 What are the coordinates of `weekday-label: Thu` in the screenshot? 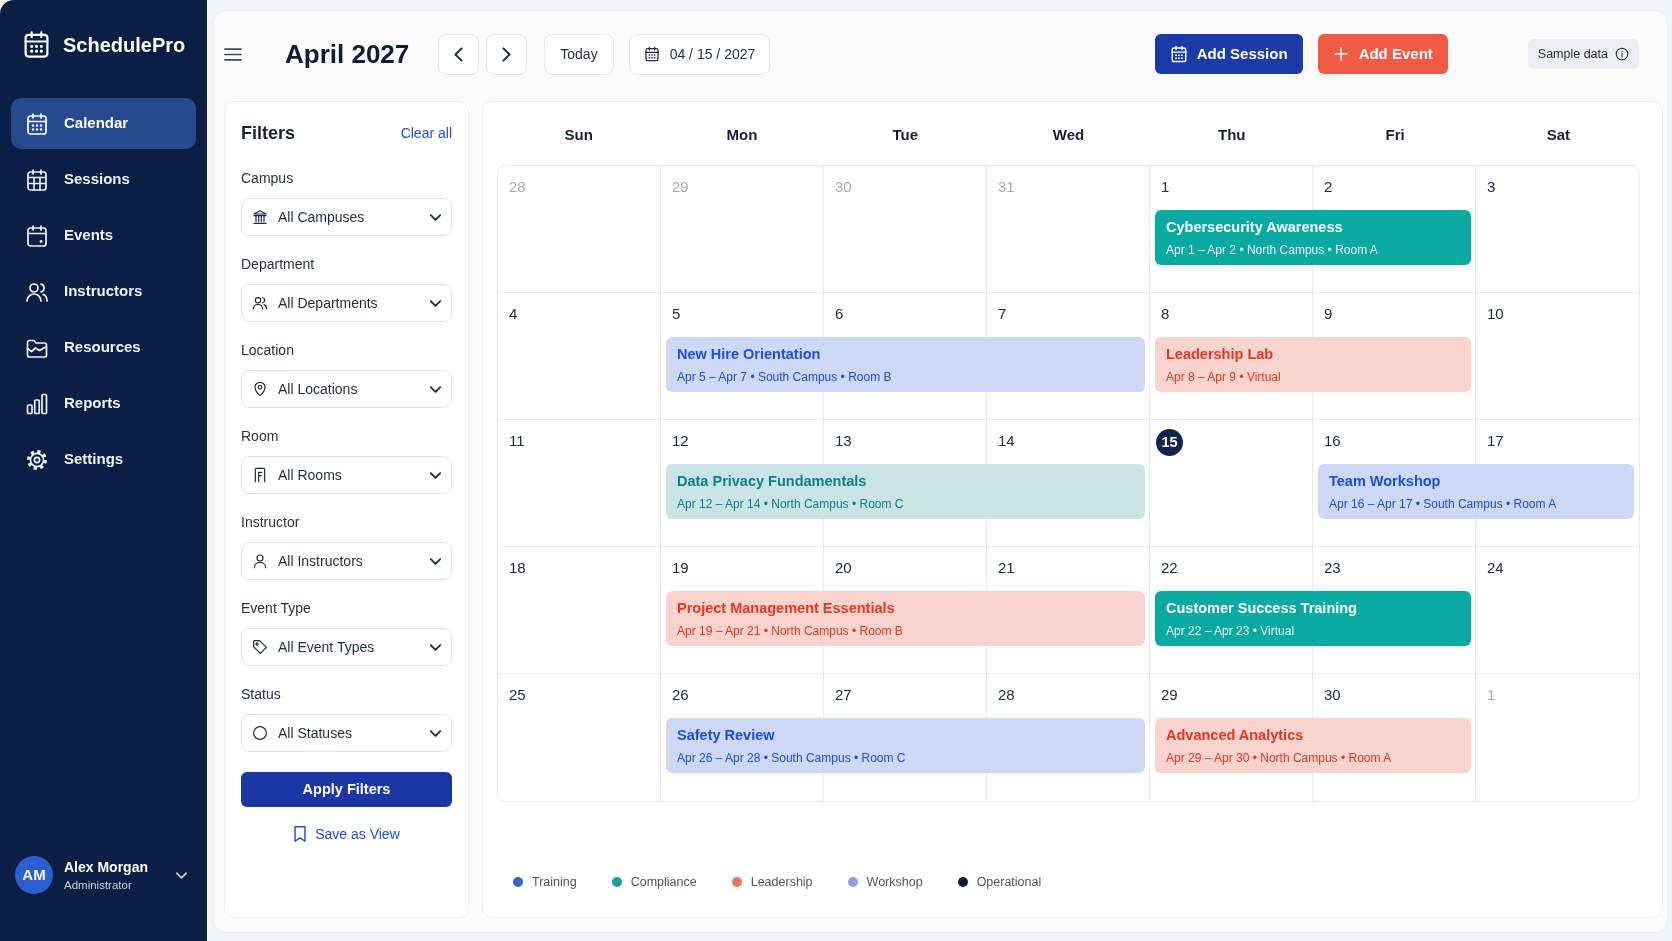 It's located at (1232, 134).